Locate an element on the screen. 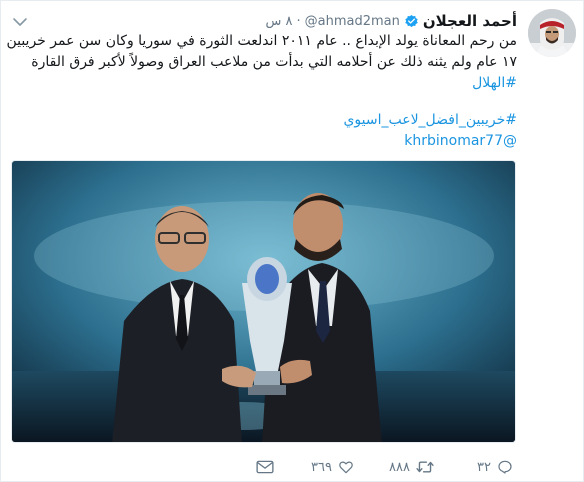 This screenshot has height=482, width=584. tweet-actions: ٣٢ ٨٨٨ ٣٦٩ is located at coordinates (384, 467).